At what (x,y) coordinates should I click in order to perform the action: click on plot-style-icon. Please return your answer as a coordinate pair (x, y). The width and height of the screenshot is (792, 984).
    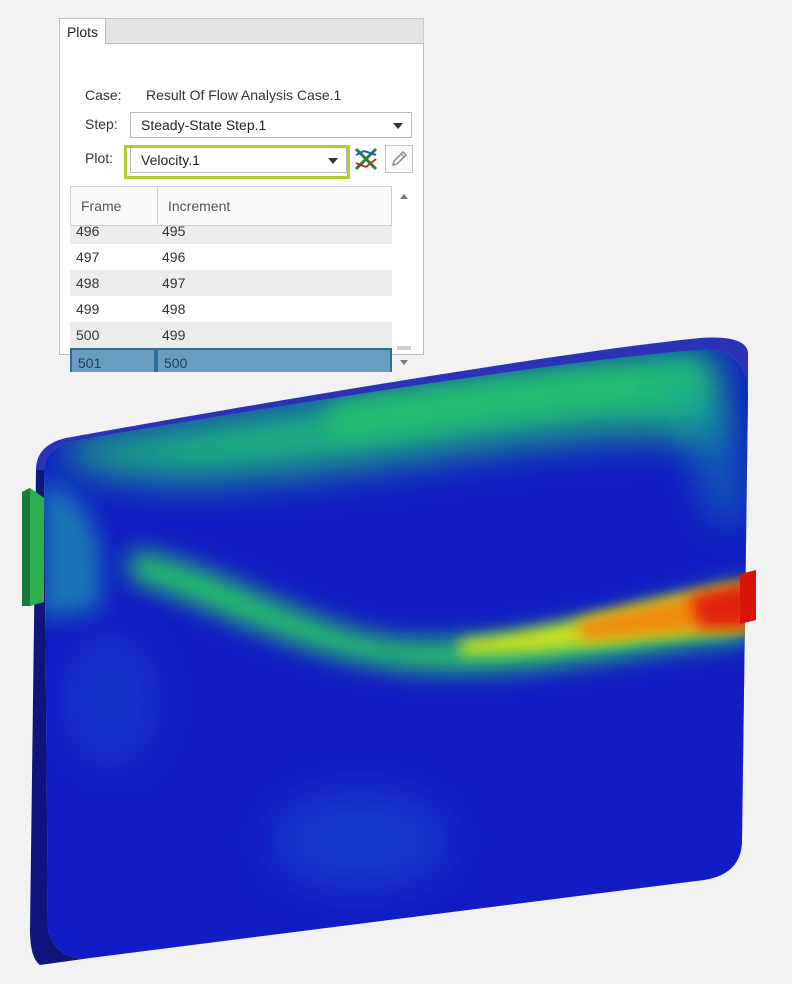
    Looking at the image, I should click on (366, 159).